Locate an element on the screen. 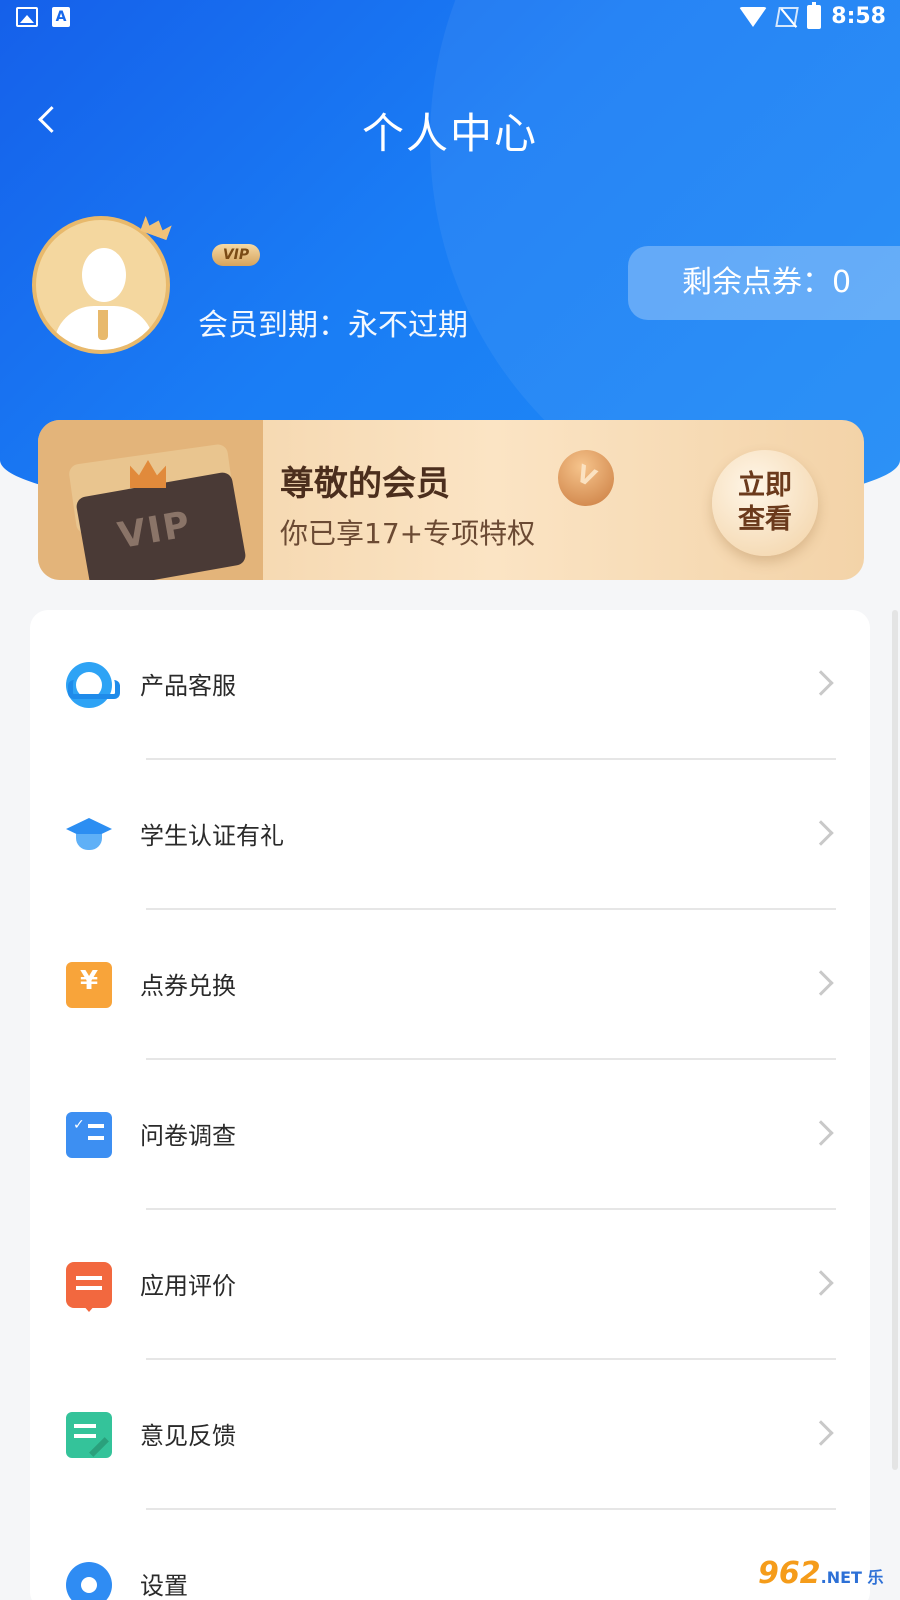  banner-subtitle: 你已享17+专项特权 is located at coordinates (408, 533).